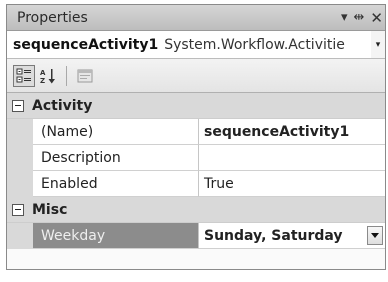  What do you see at coordinates (254, 44) in the screenshot?
I see `selected-object-type: System.Workflow.Activitie` at bounding box center [254, 44].